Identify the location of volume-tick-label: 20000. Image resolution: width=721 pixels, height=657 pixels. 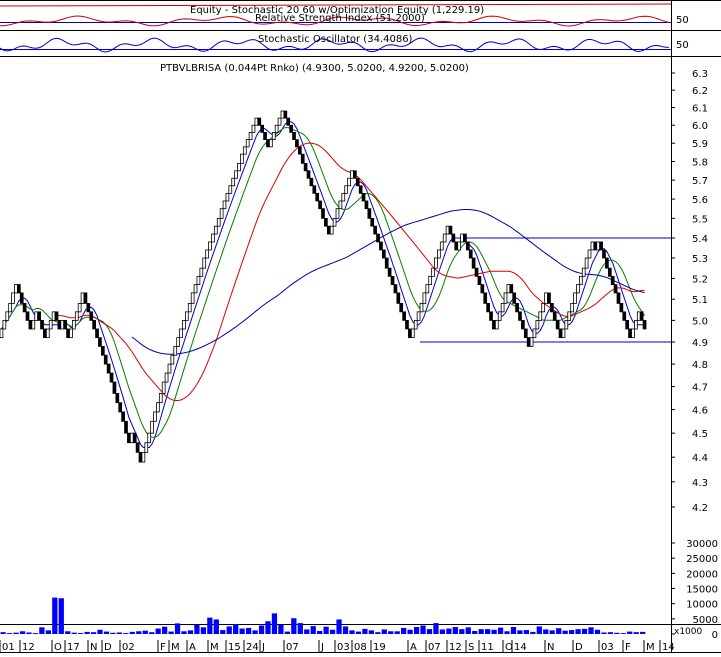
(702, 574).